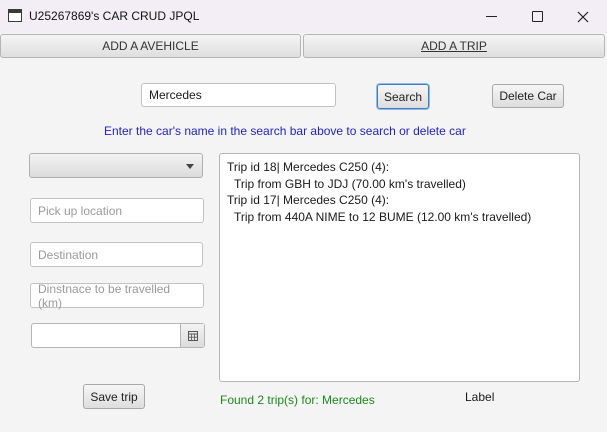 The width and height of the screenshot is (607, 432). What do you see at coordinates (116, 165) in the screenshot?
I see `car-select` at bounding box center [116, 165].